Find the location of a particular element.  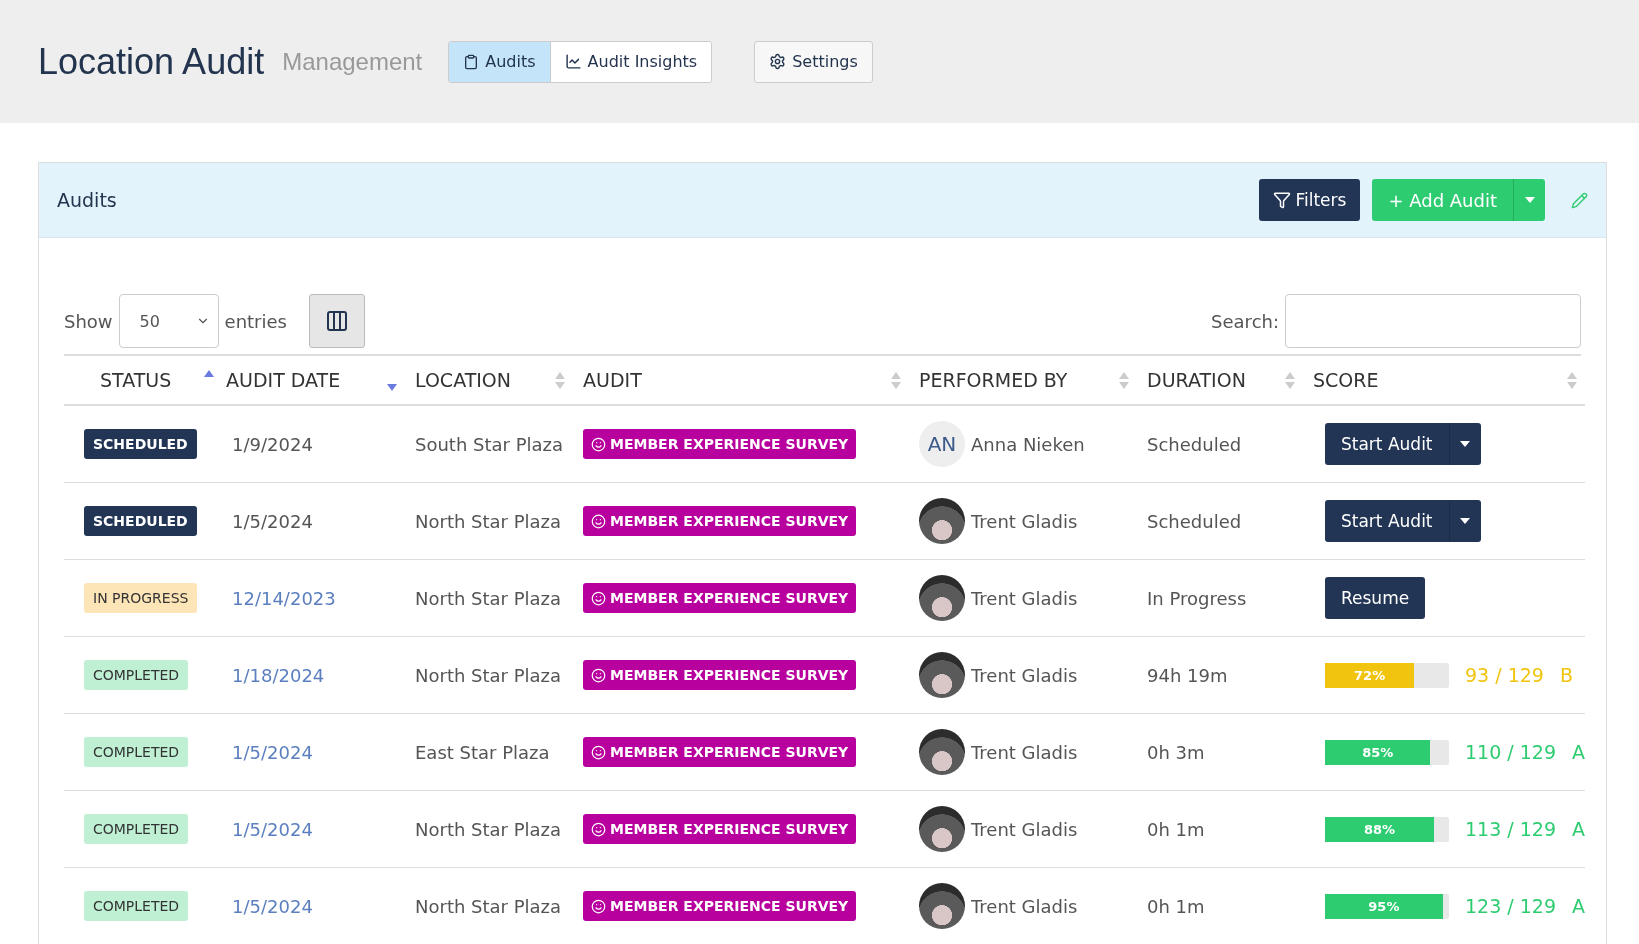

score-fill: 85% is located at coordinates (1378, 752).